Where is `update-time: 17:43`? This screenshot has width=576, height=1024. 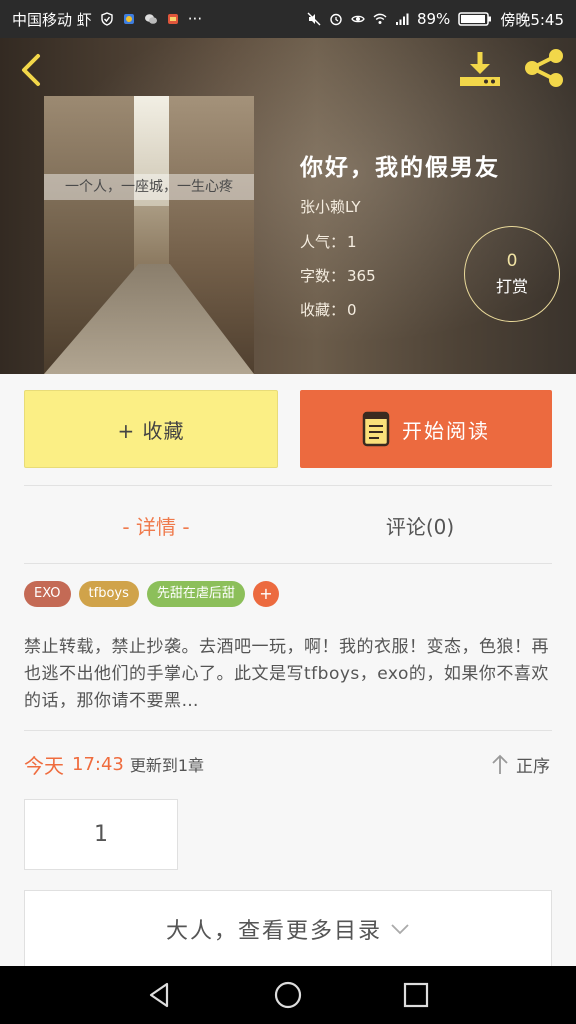 update-time: 17:43 is located at coordinates (98, 764).